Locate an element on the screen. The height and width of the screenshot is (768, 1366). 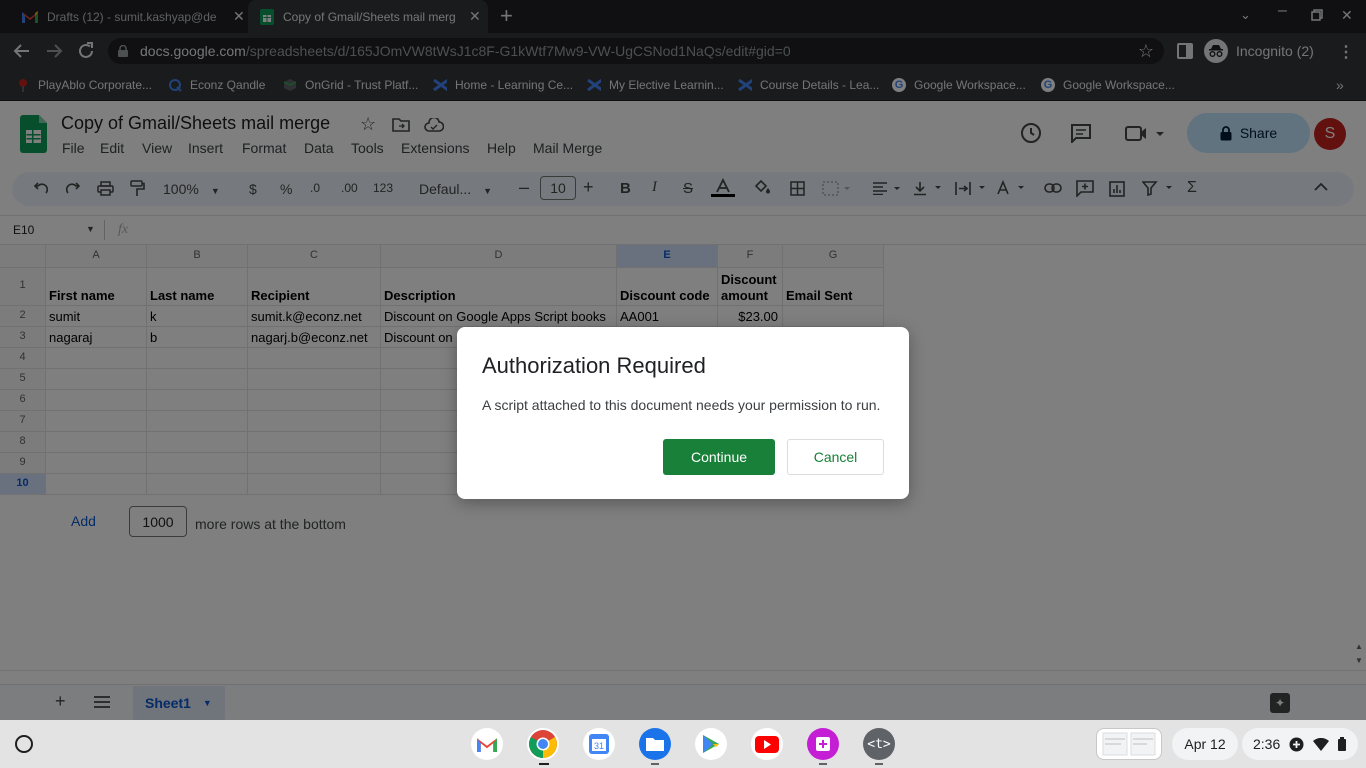
clock: 2:36 is located at coordinates (1267, 744).